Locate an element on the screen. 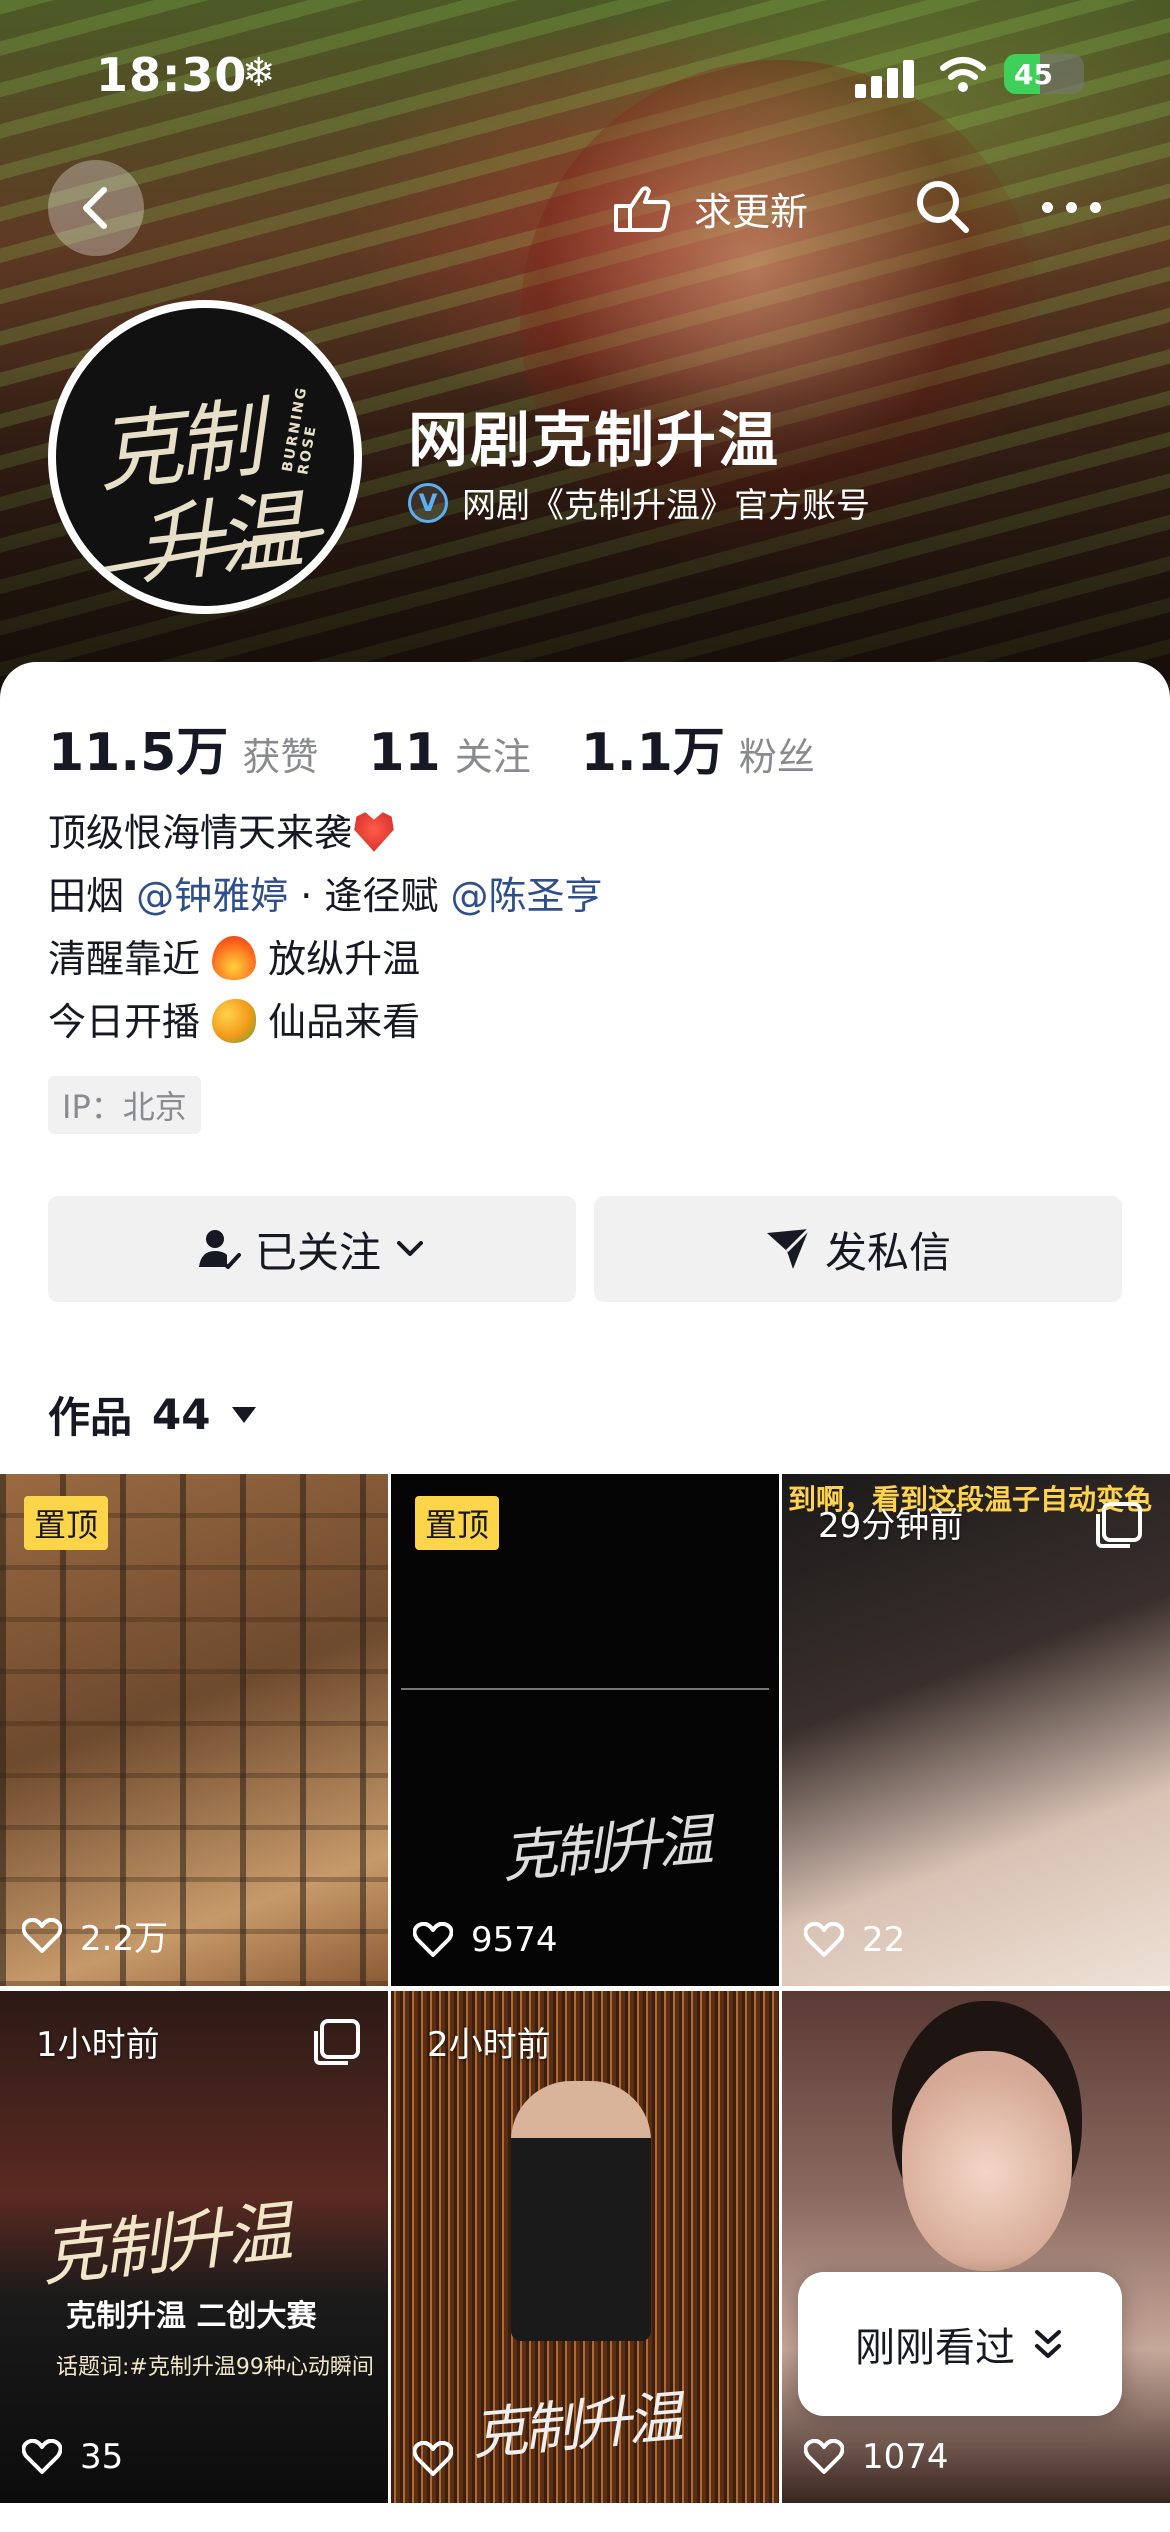  bio-text: 田烟 is located at coordinates (92, 896).